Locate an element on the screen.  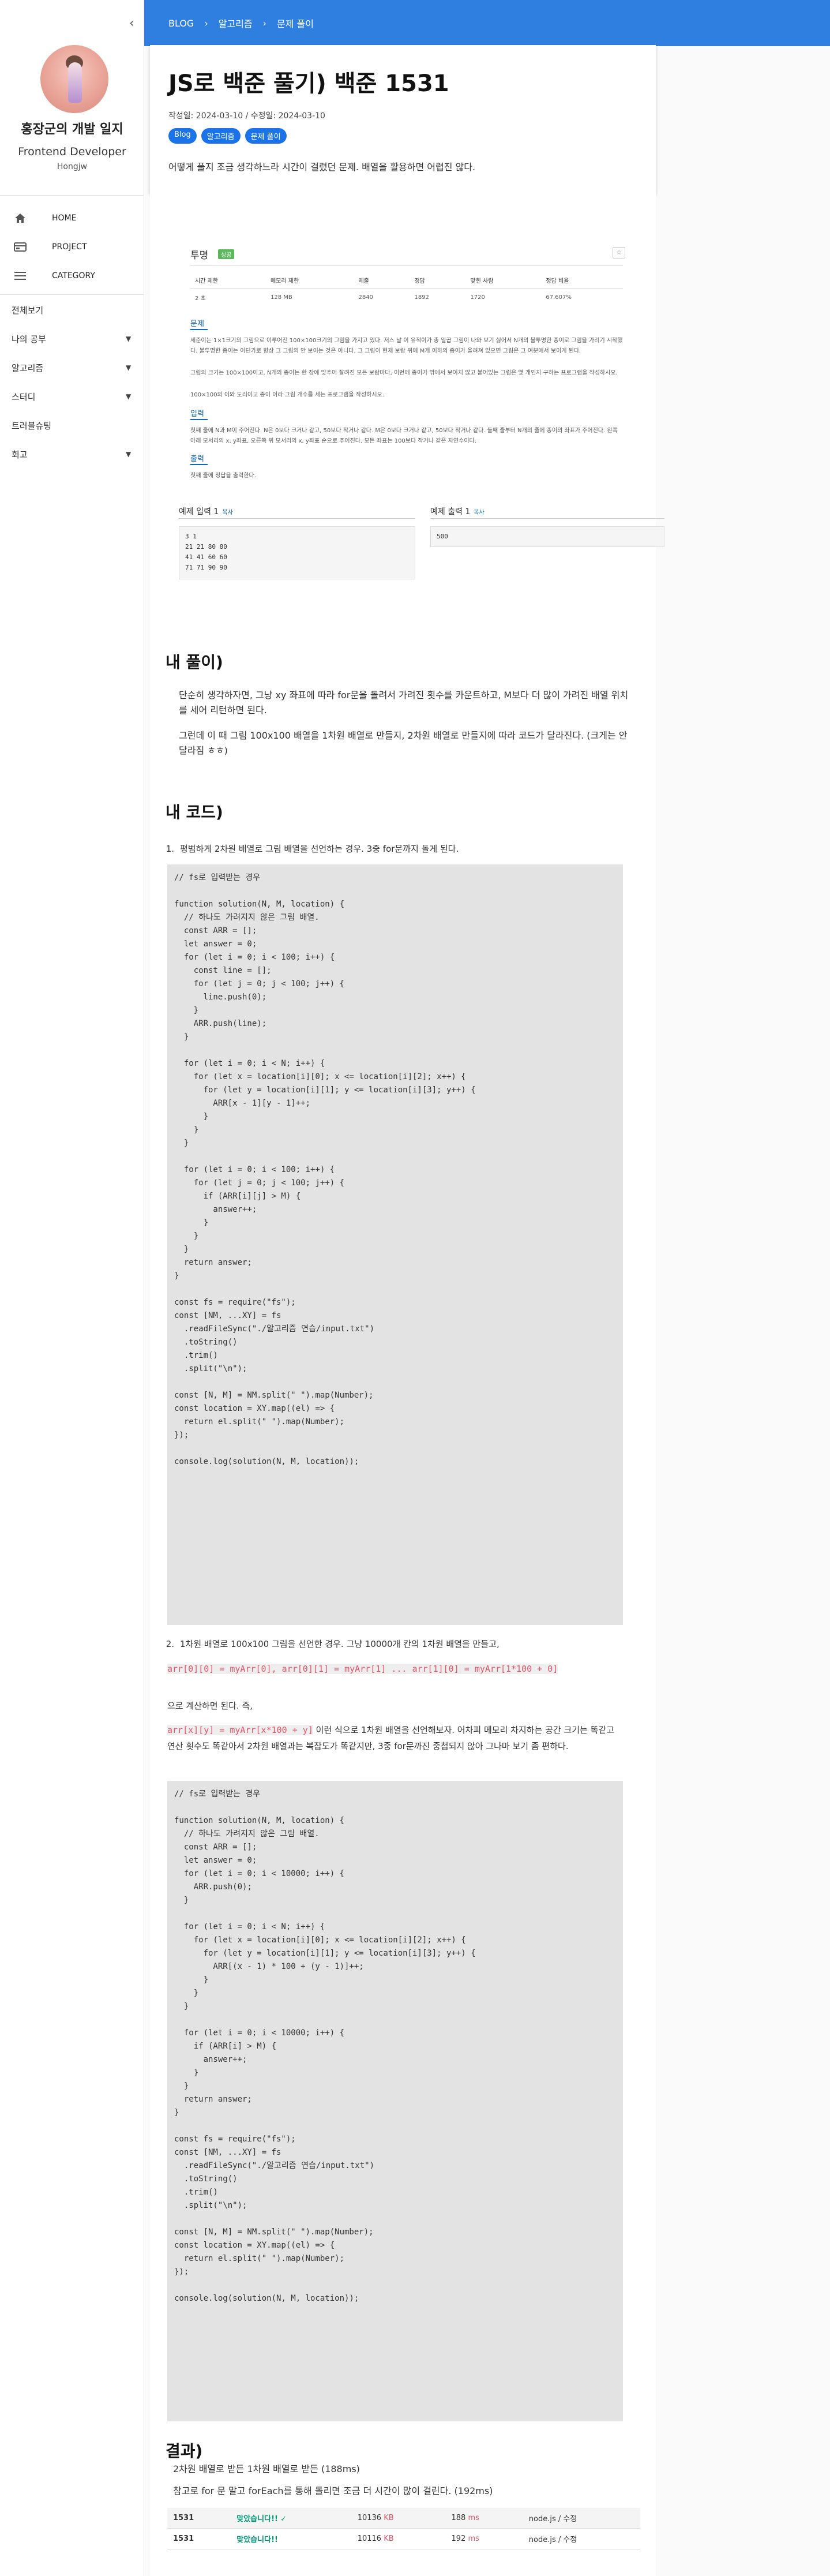
section-output-heading: 출력 is located at coordinates (197, 459).